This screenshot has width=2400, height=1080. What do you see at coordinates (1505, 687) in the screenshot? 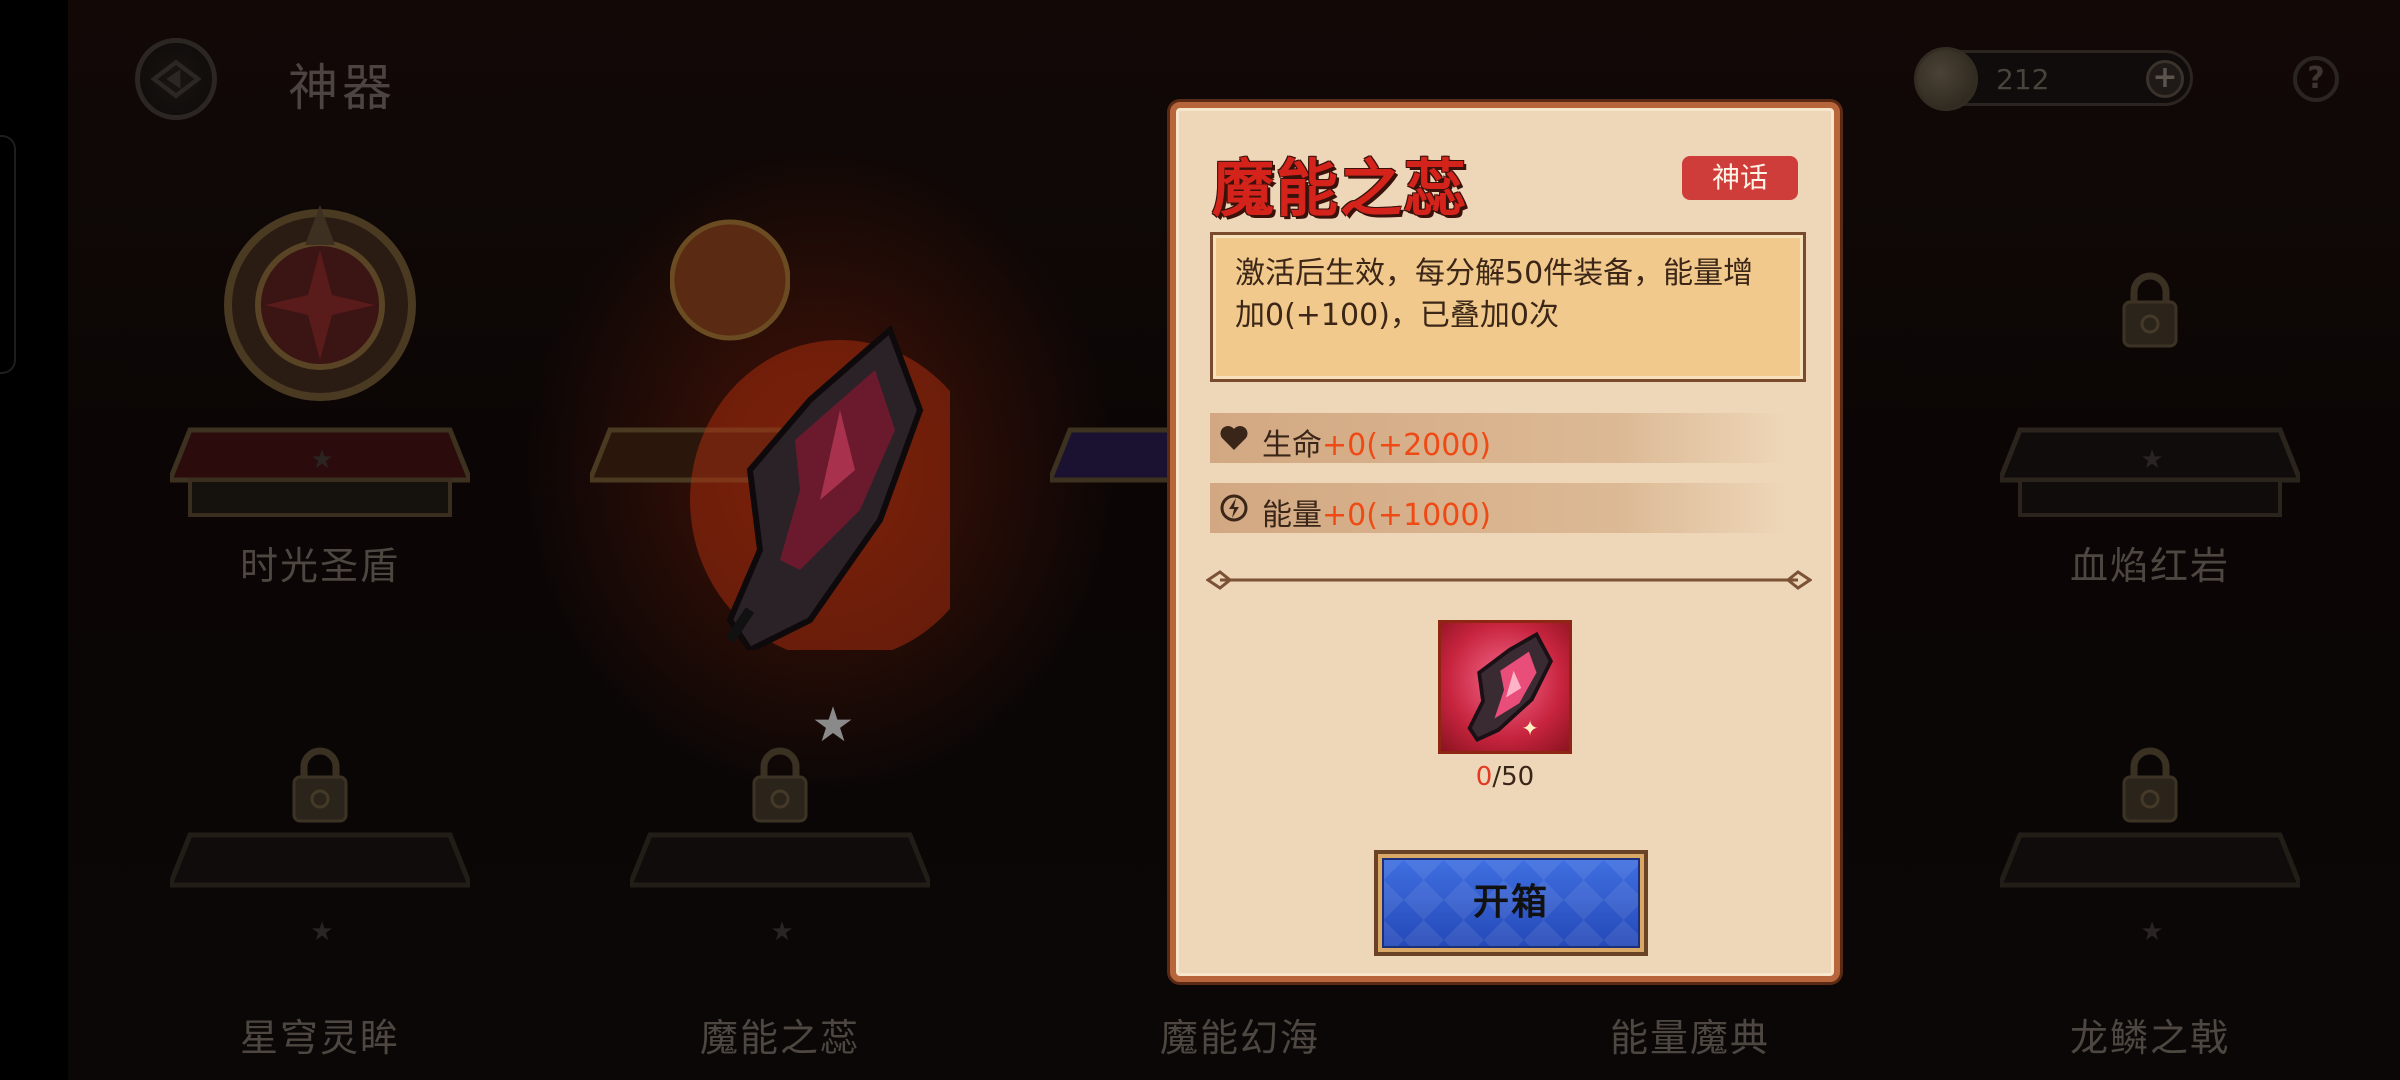
I see `artifact-fragment-icon: ✦` at bounding box center [1505, 687].